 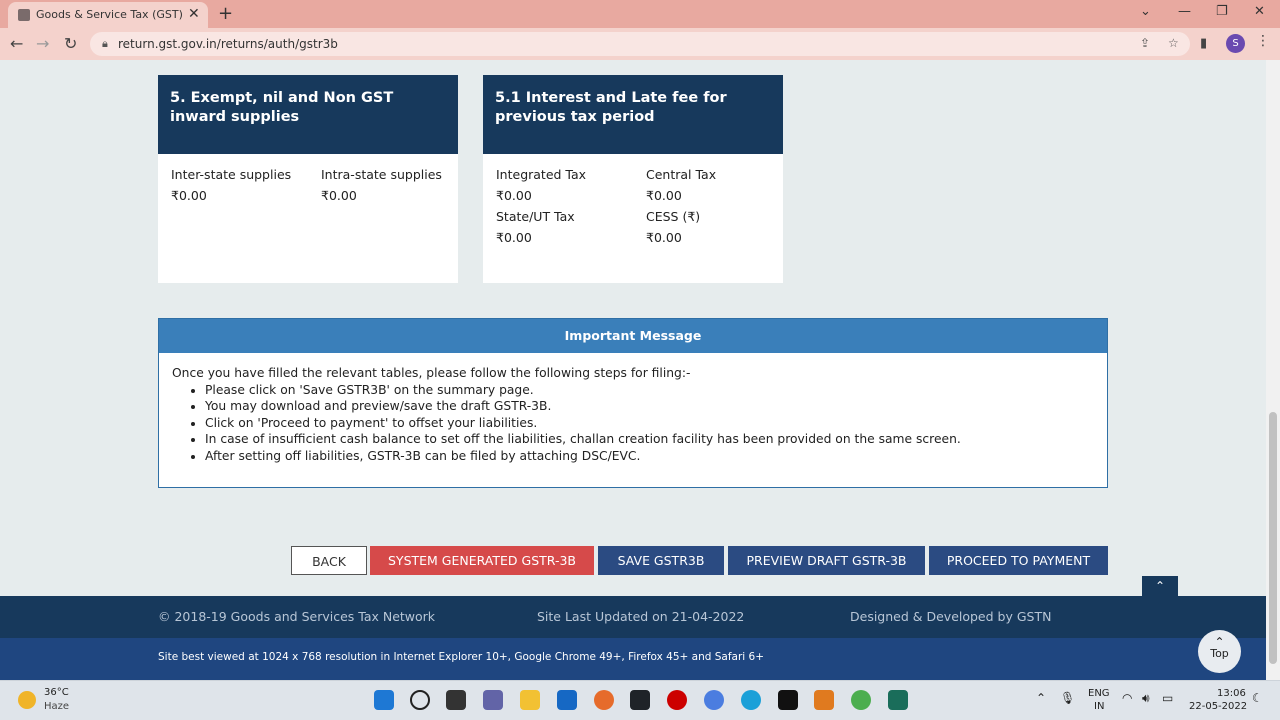 What do you see at coordinates (604, 700) in the screenshot?
I see `firefox-icon` at bounding box center [604, 700].